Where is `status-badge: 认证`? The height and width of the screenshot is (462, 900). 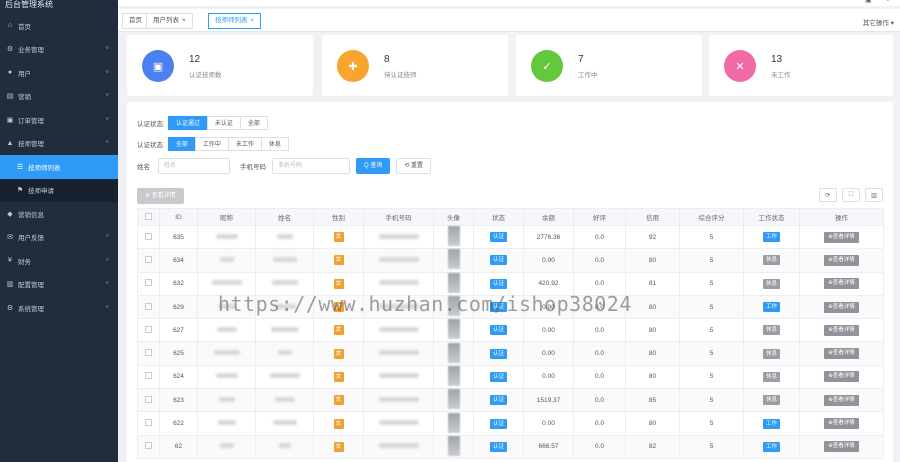
status-badge: 认证 is located at coordinates (498, 307).